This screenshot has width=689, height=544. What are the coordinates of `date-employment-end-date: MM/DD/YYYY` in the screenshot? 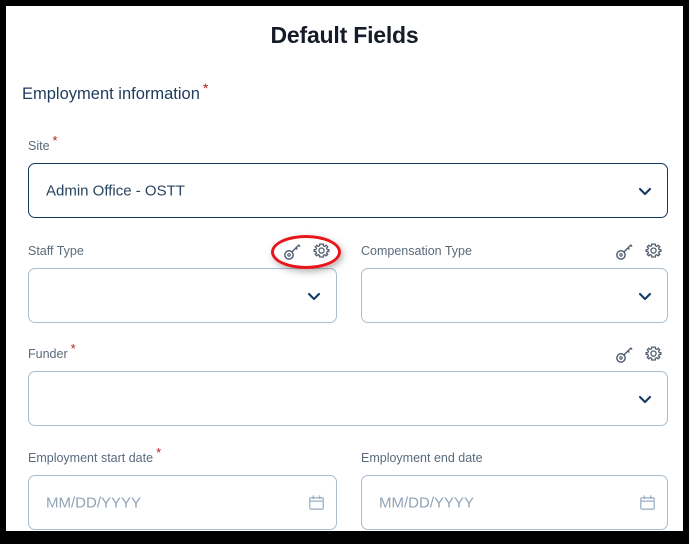 It's located at (514, 502).